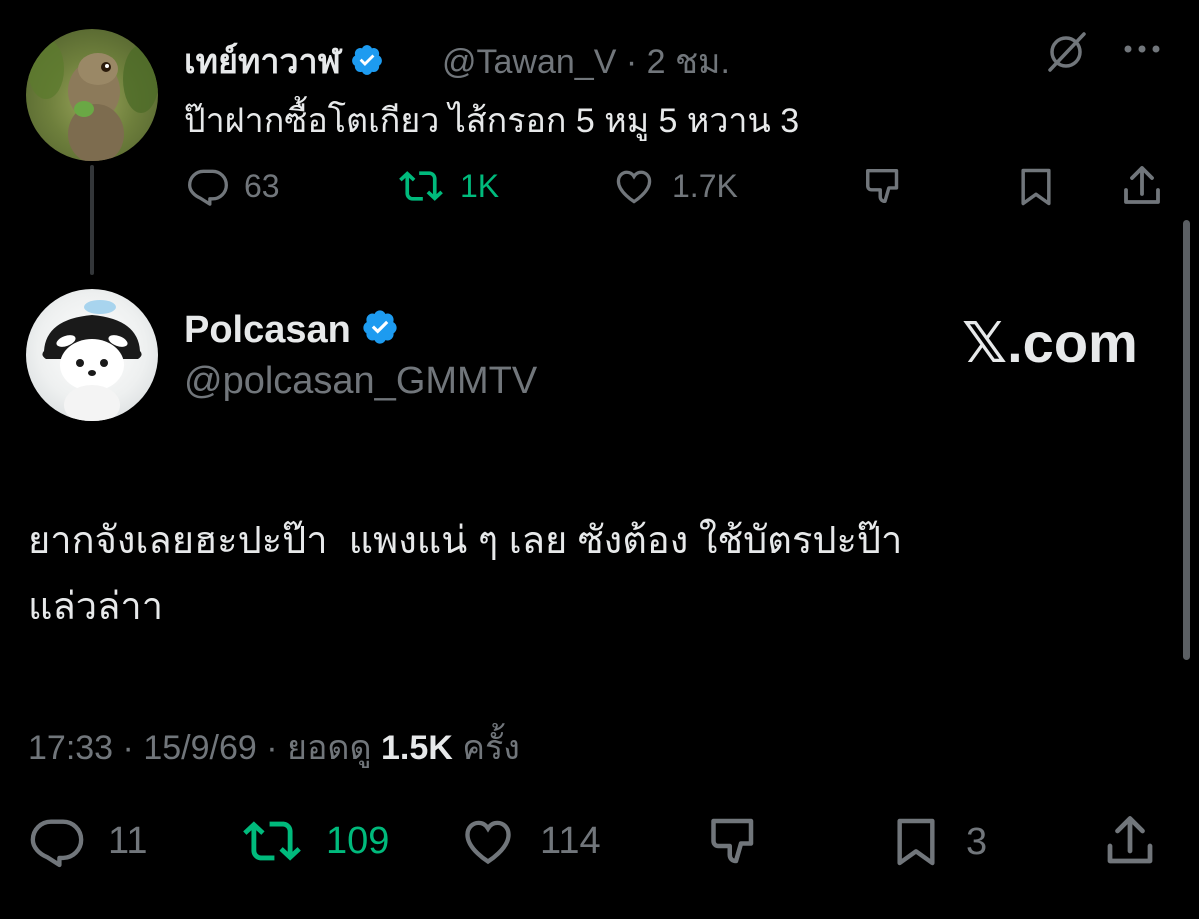 This screenshot has height=919, width=1199. Describe the element at coordinates (529, 841) in the screenshot. I see `main-like-button: 114` at that location.